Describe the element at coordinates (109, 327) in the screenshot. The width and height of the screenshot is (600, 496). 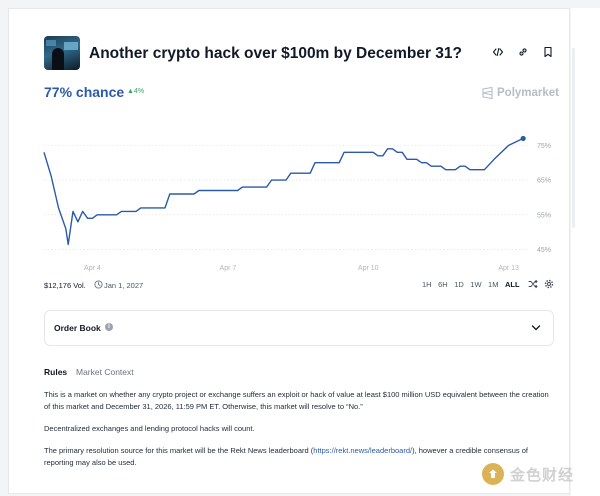
I see `info-icon: i` at that location.